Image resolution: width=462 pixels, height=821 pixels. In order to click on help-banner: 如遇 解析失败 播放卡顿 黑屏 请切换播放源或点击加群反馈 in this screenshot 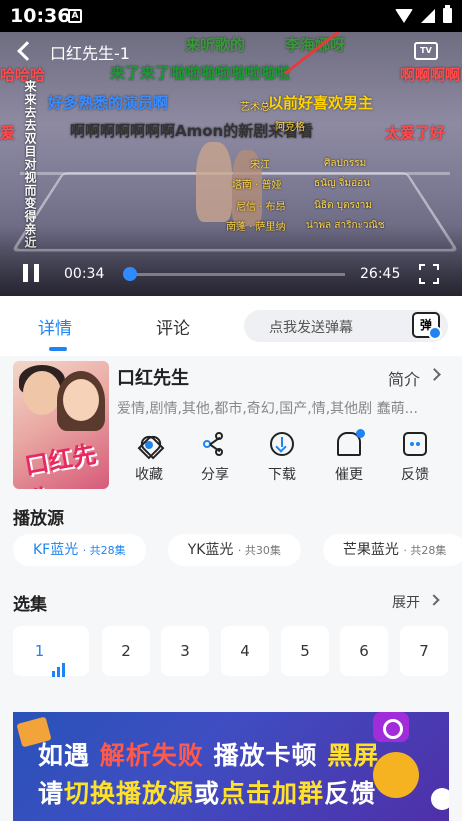, I will do `click(231, 766)`.